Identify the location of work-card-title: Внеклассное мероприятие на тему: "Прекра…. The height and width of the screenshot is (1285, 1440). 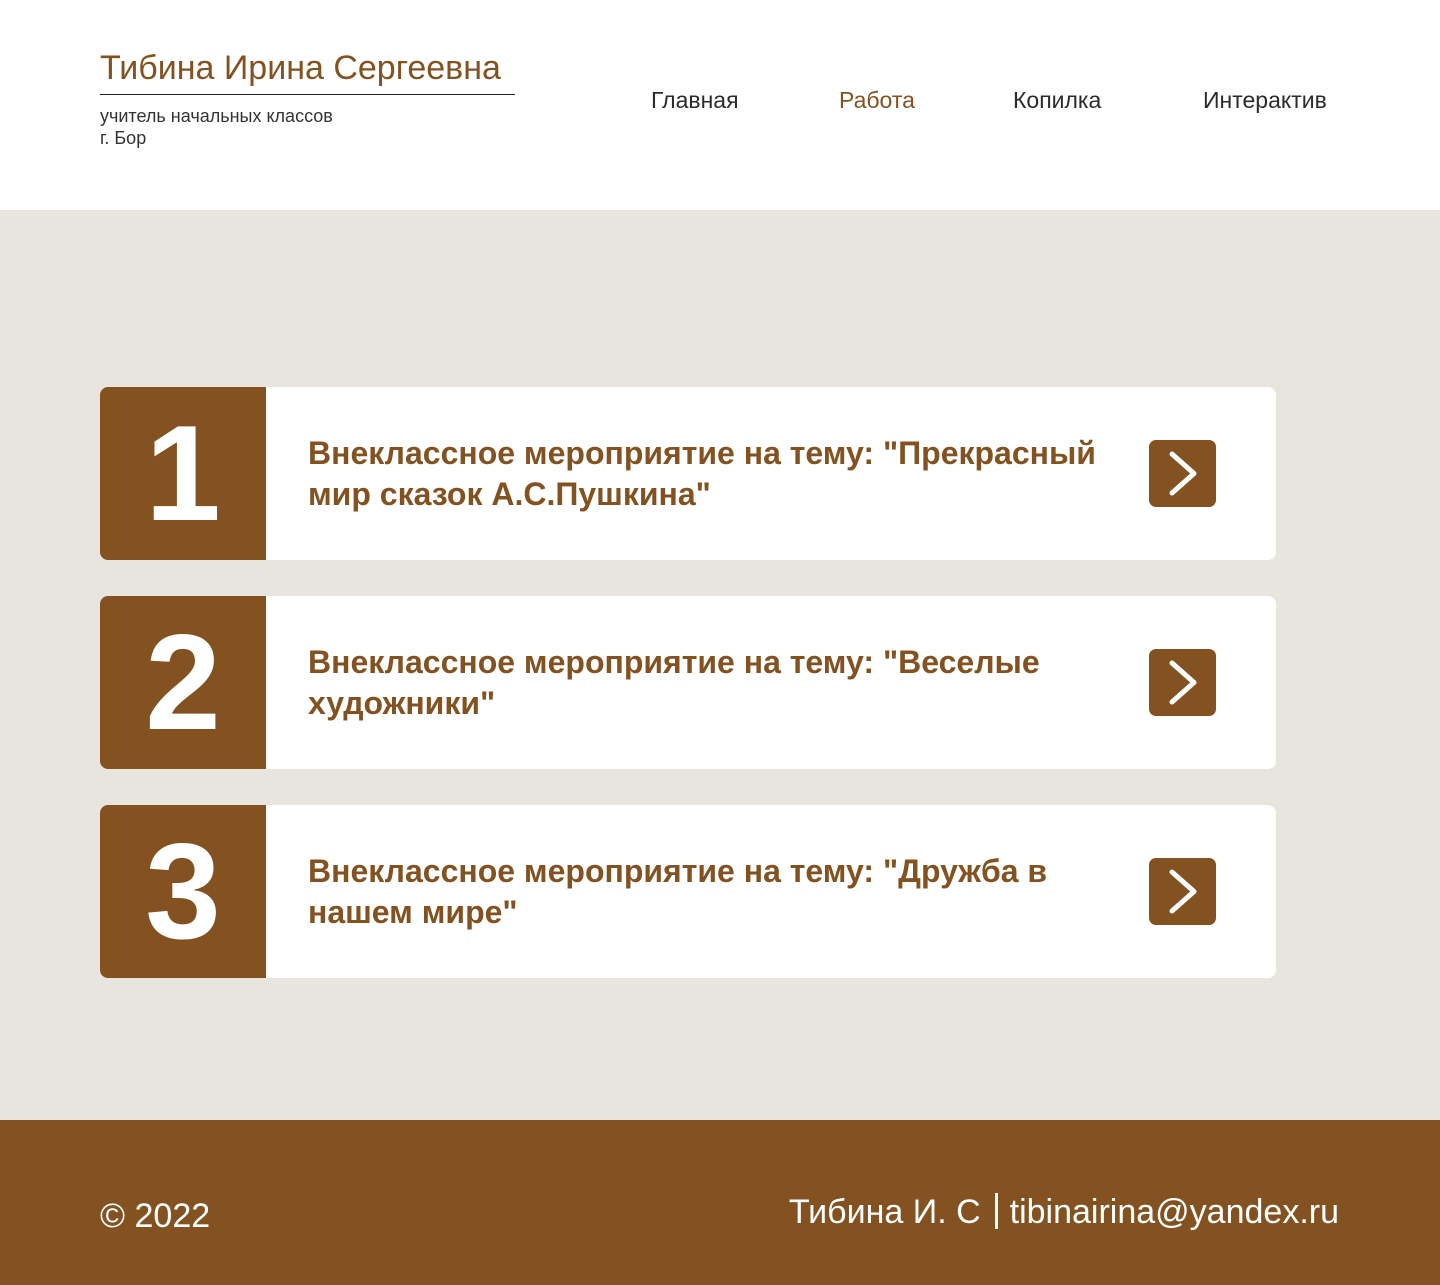
(702, 473).